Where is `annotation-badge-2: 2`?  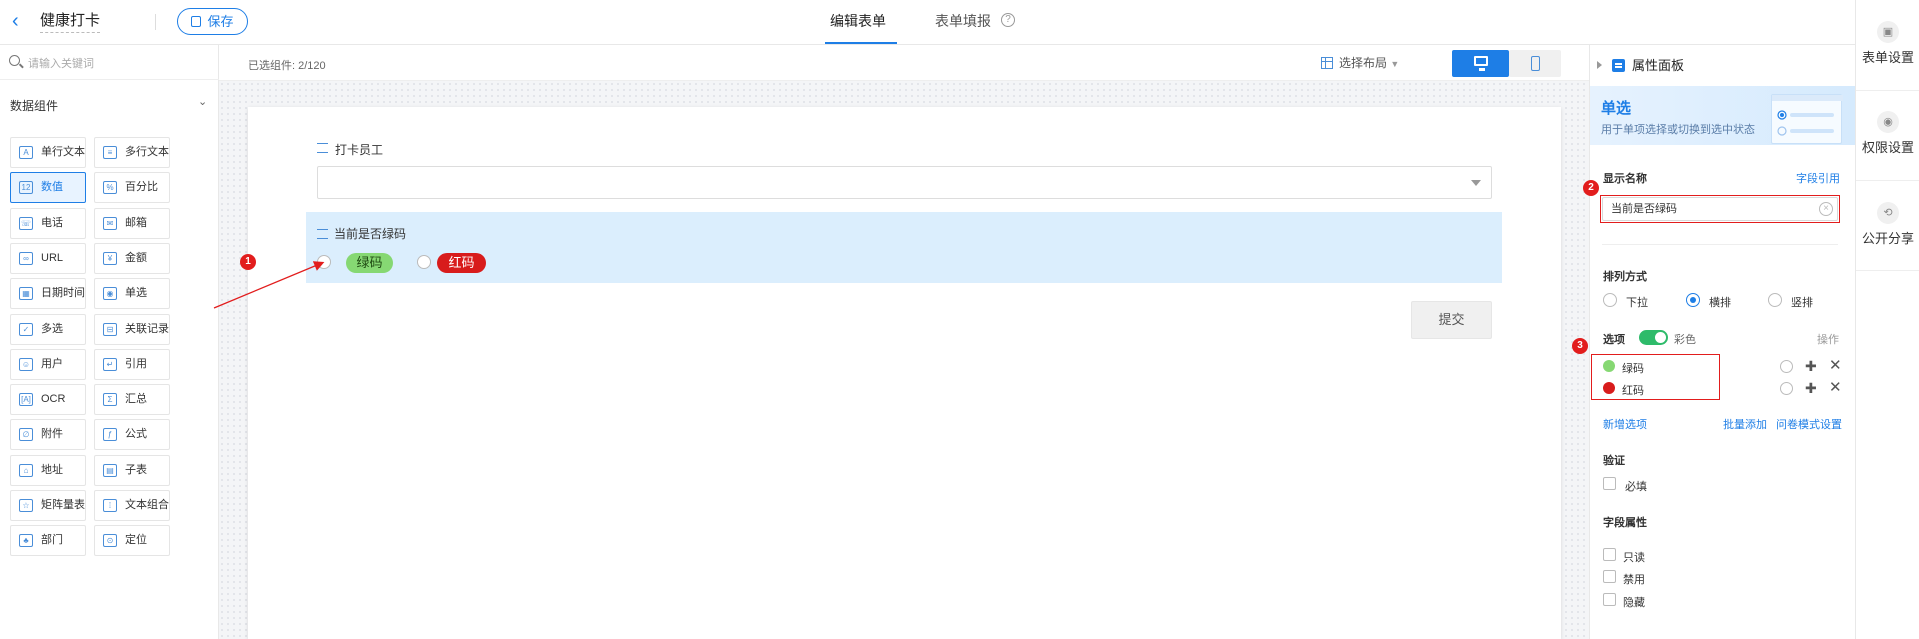 annotation-badge-2: 2 is located at coordinates (1591, 188).